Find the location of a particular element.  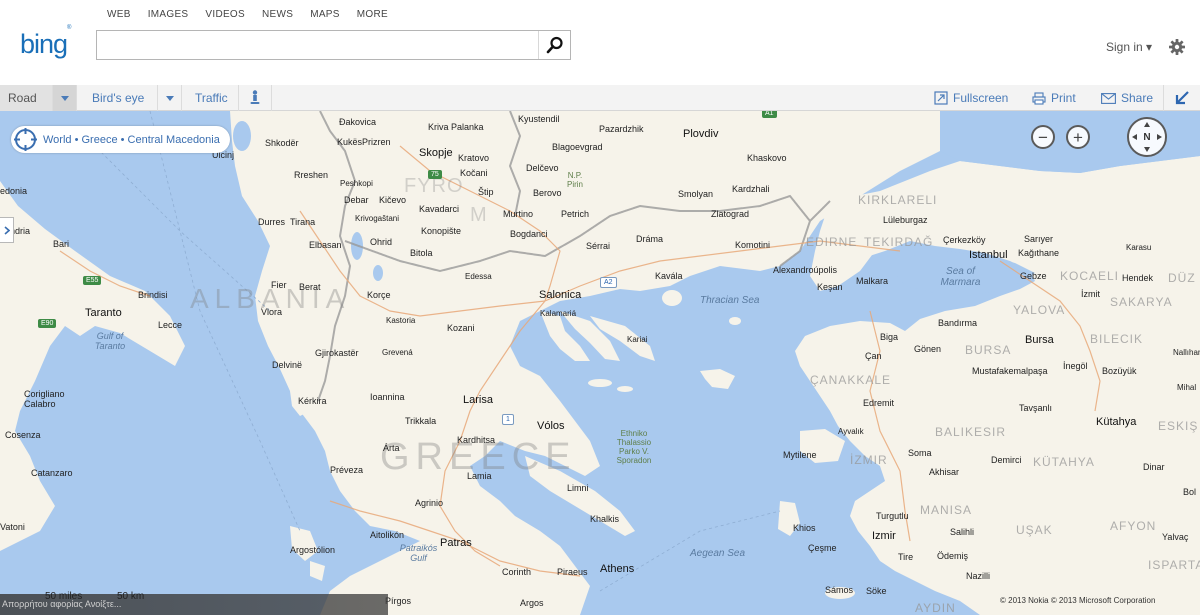

nav-videos: VIDEOS is located at coordinates (225, 14).